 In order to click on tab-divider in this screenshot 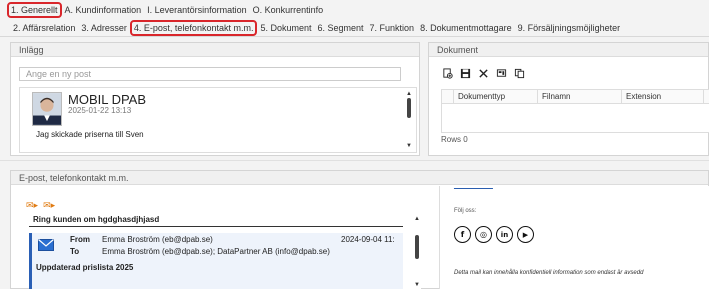, I will do `click(354, 36)`.